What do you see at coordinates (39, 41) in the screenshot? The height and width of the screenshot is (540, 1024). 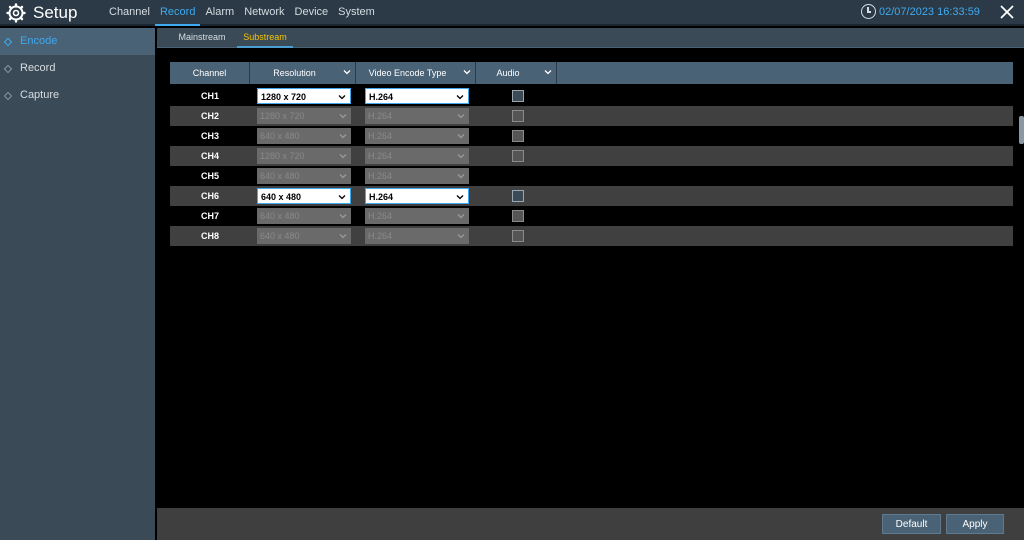 I see `sidebar-item-label: Encode` at bounding box center [39, 41].